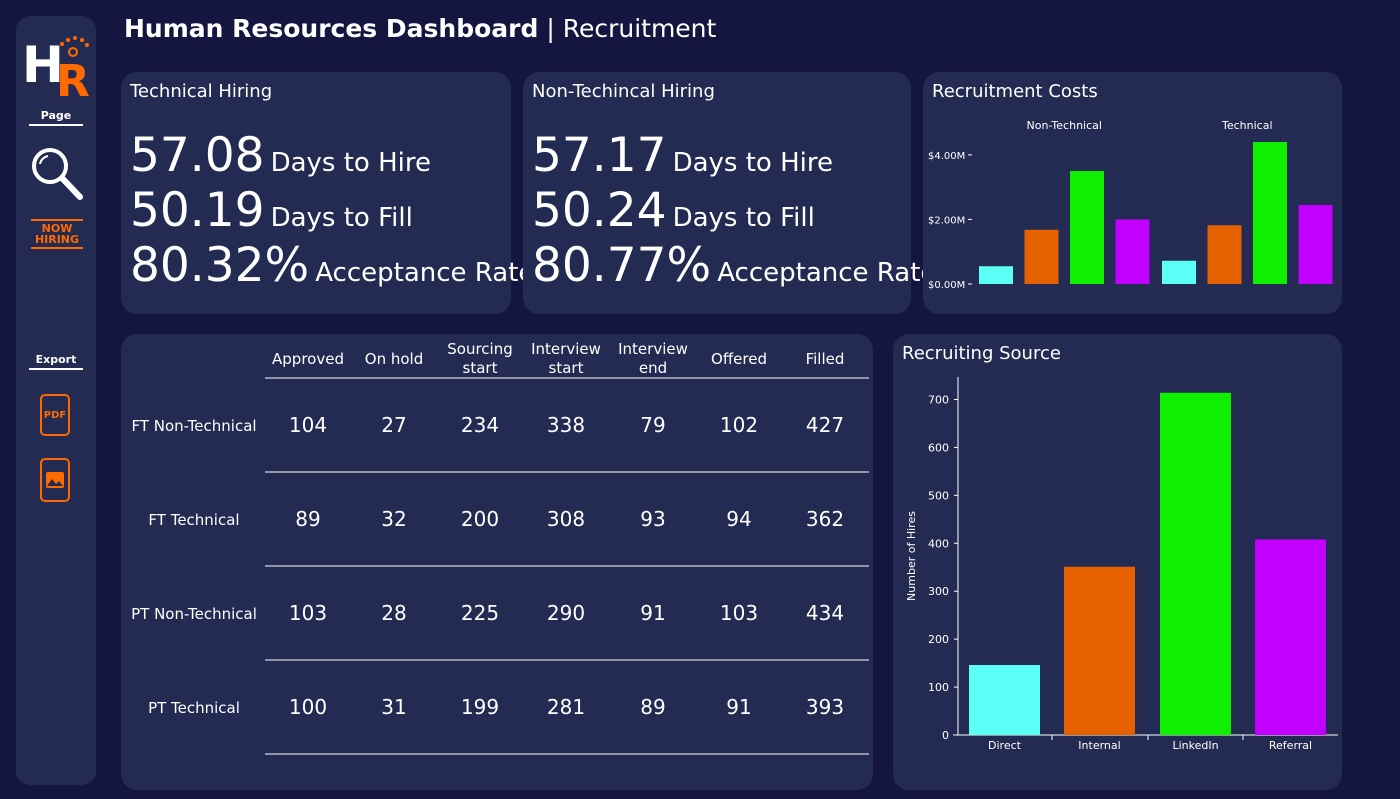  What do you see at coordinates (308, 707) in the screenshot?
I see `table-cell: 100` at bounding box center [308, 707].